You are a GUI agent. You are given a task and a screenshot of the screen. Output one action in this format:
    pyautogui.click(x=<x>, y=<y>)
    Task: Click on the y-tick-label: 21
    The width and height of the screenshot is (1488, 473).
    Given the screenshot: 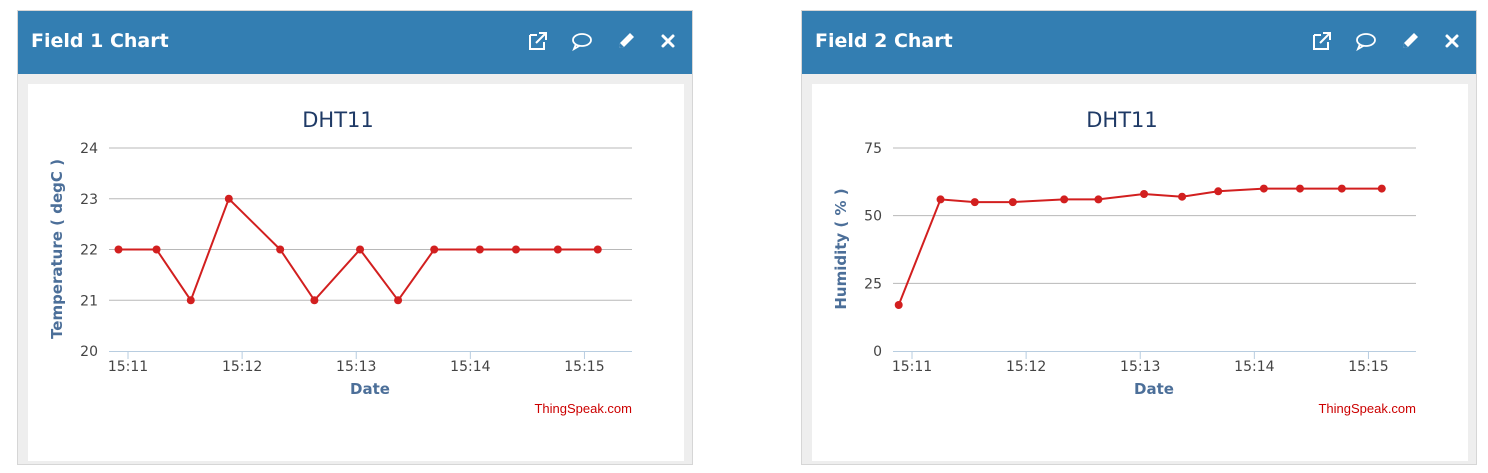 What is the action you would take?
    pyautogui.click(x=89, y=301)
    